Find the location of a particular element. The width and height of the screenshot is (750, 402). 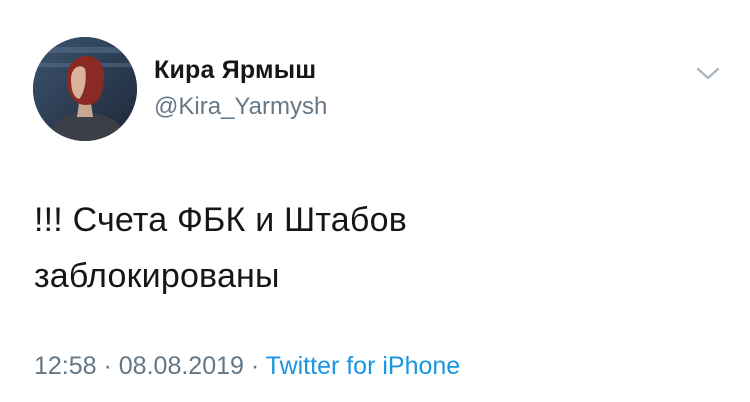

author-handle: @Kira_Yarmysh is located at coordinates (240, 107).